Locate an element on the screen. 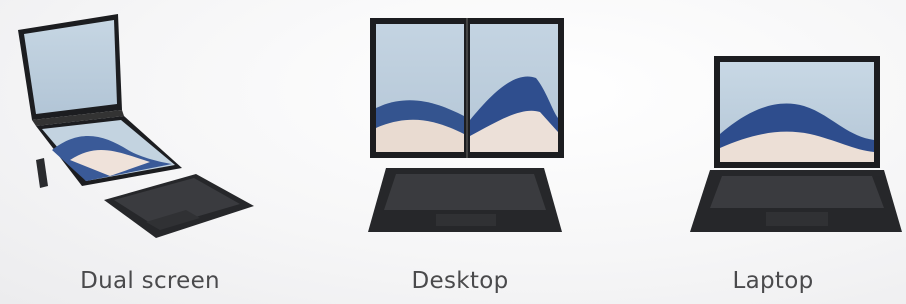 Image resolution: width=906 pixels, height=304 pixels. laptop-label: Laptop is located at coordinates (773, 281).